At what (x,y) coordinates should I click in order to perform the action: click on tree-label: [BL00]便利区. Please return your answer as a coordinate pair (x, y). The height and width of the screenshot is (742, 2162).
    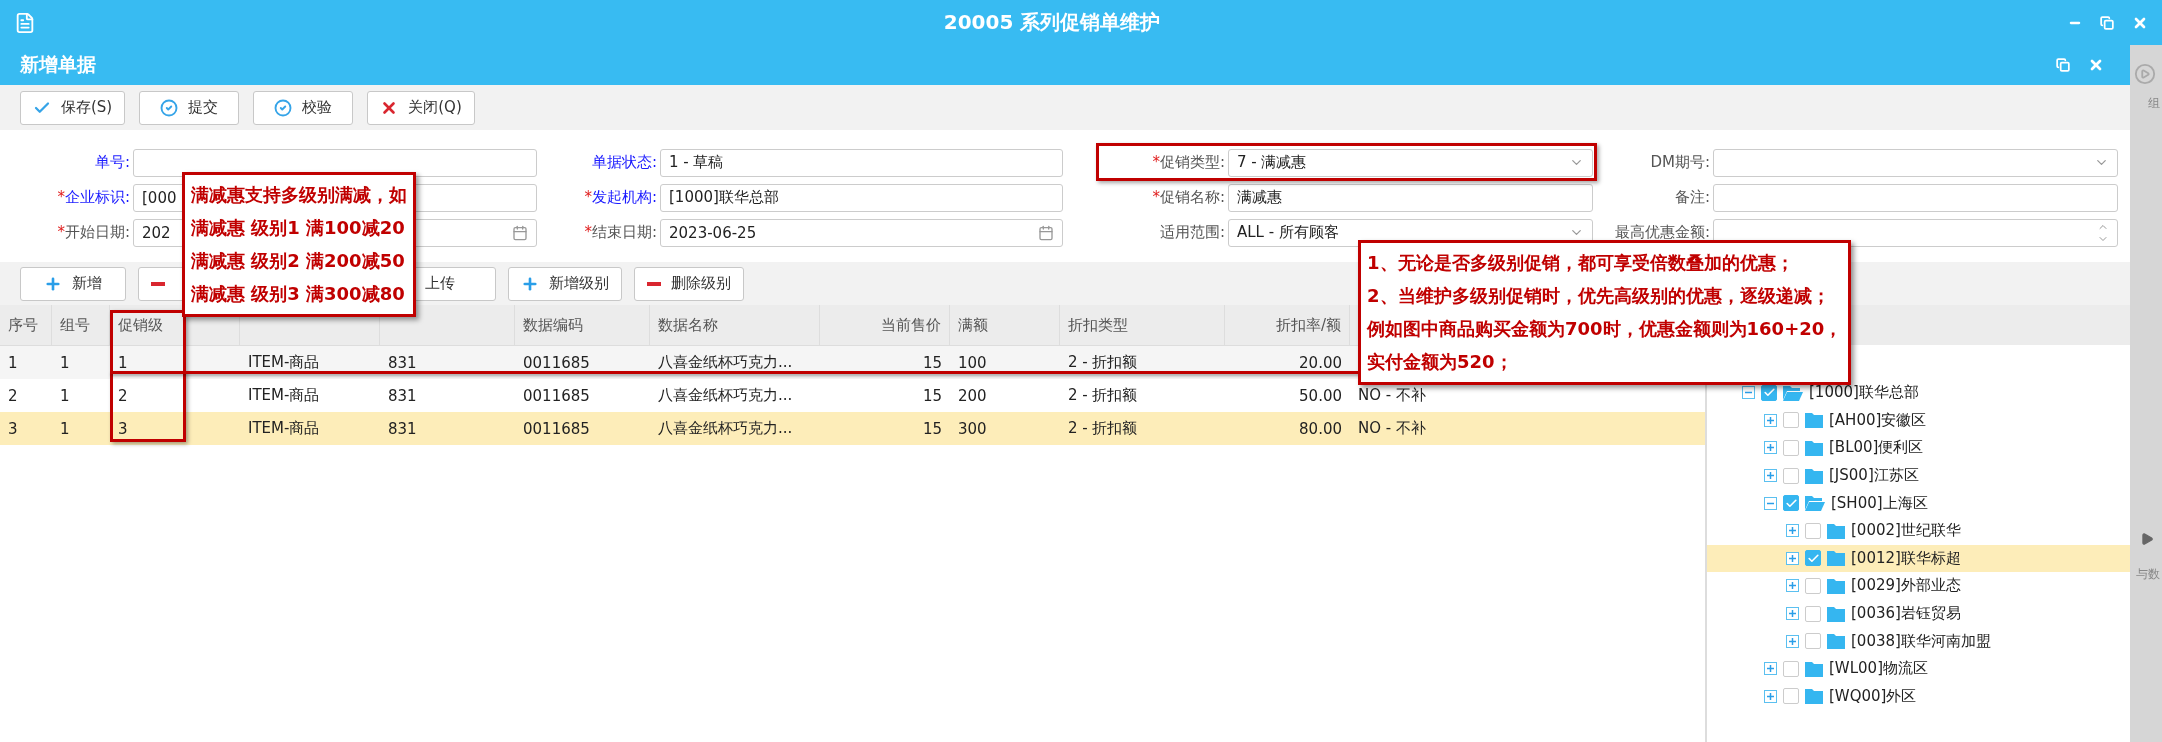
    Looking at the image, I should click on (1876, 448).